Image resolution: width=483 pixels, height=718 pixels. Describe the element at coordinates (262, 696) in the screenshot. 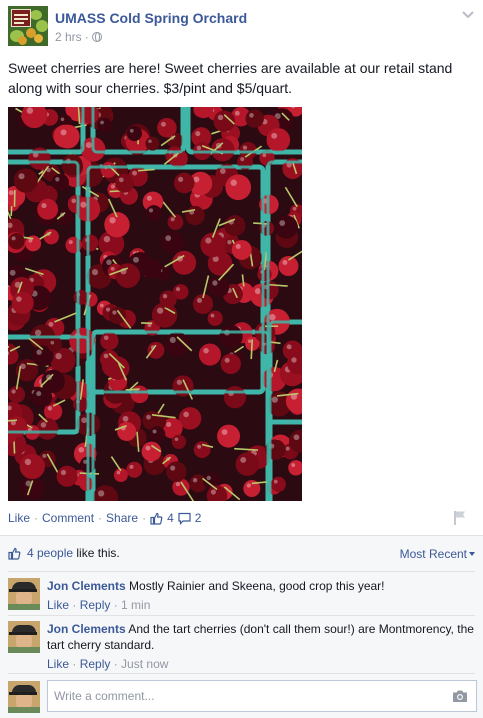

I see `comment-input` at that location.